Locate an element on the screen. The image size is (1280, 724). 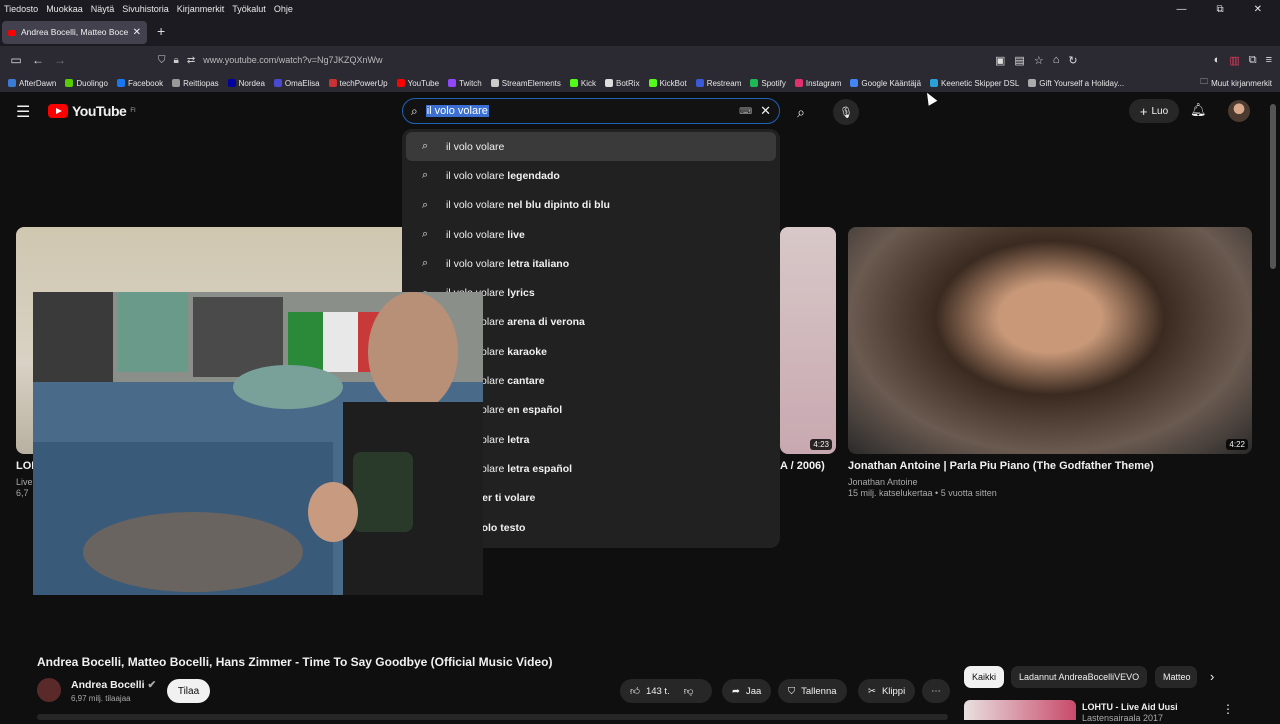
clip-button: ✂ Klippi is located at coordinates (887, 691).